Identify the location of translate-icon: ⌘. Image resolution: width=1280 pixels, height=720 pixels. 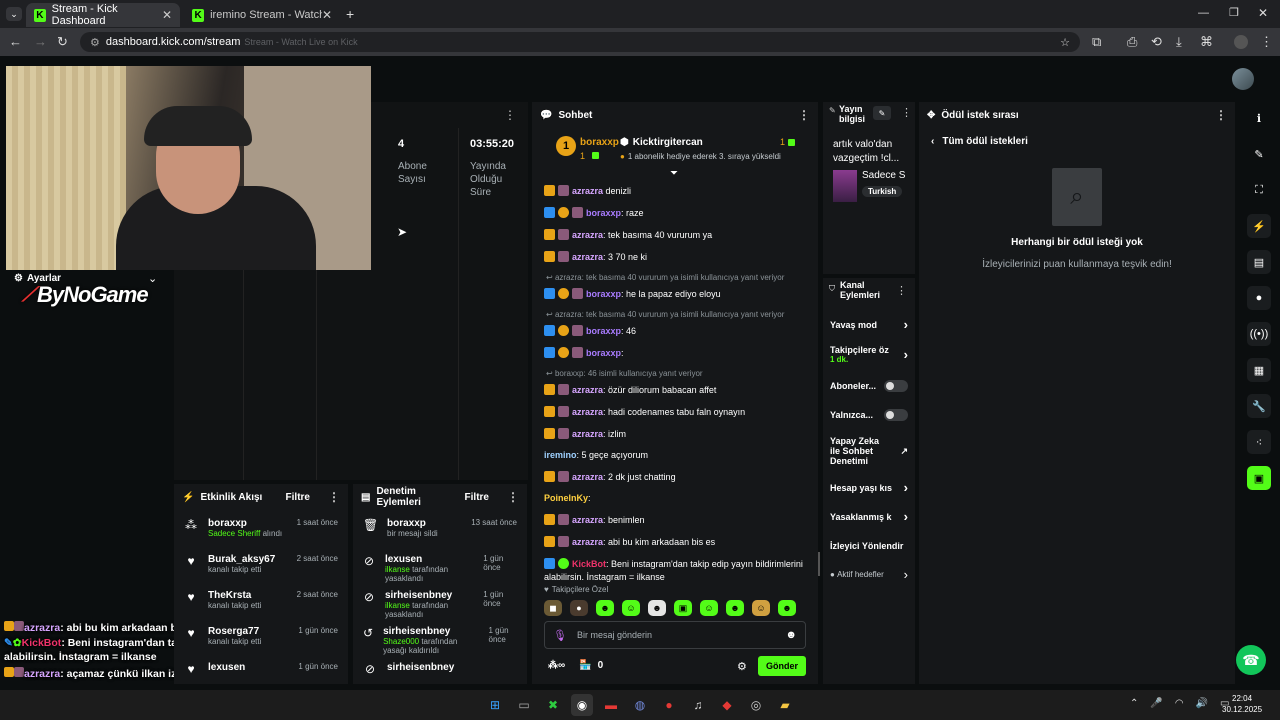
(1206, 42).